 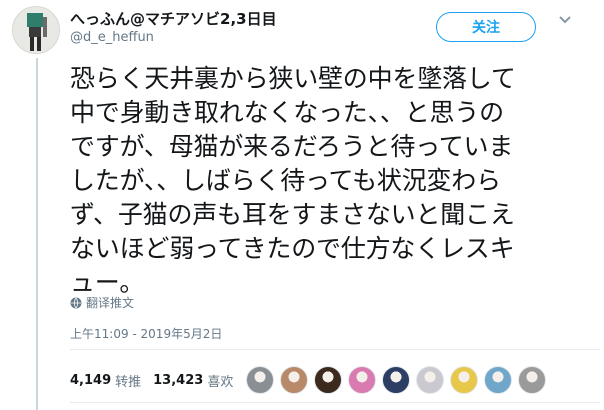 I want to click on avatar-image-icon, so click(x=36, y=30).